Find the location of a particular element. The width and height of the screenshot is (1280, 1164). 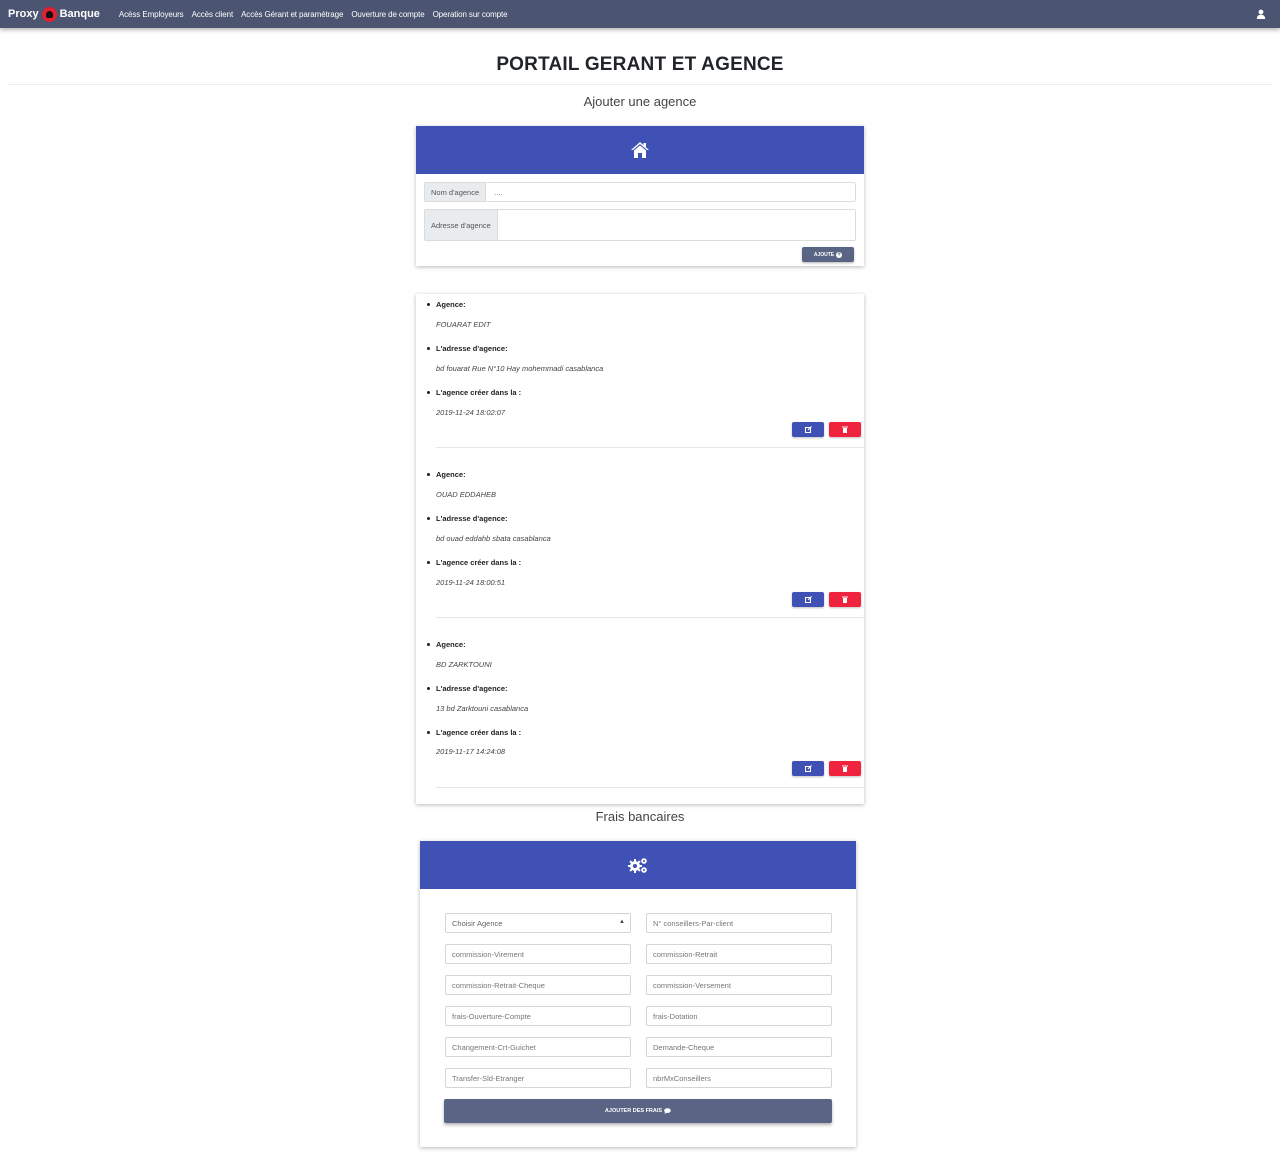

brand-logo-icon is located at coordinates (49, 14).